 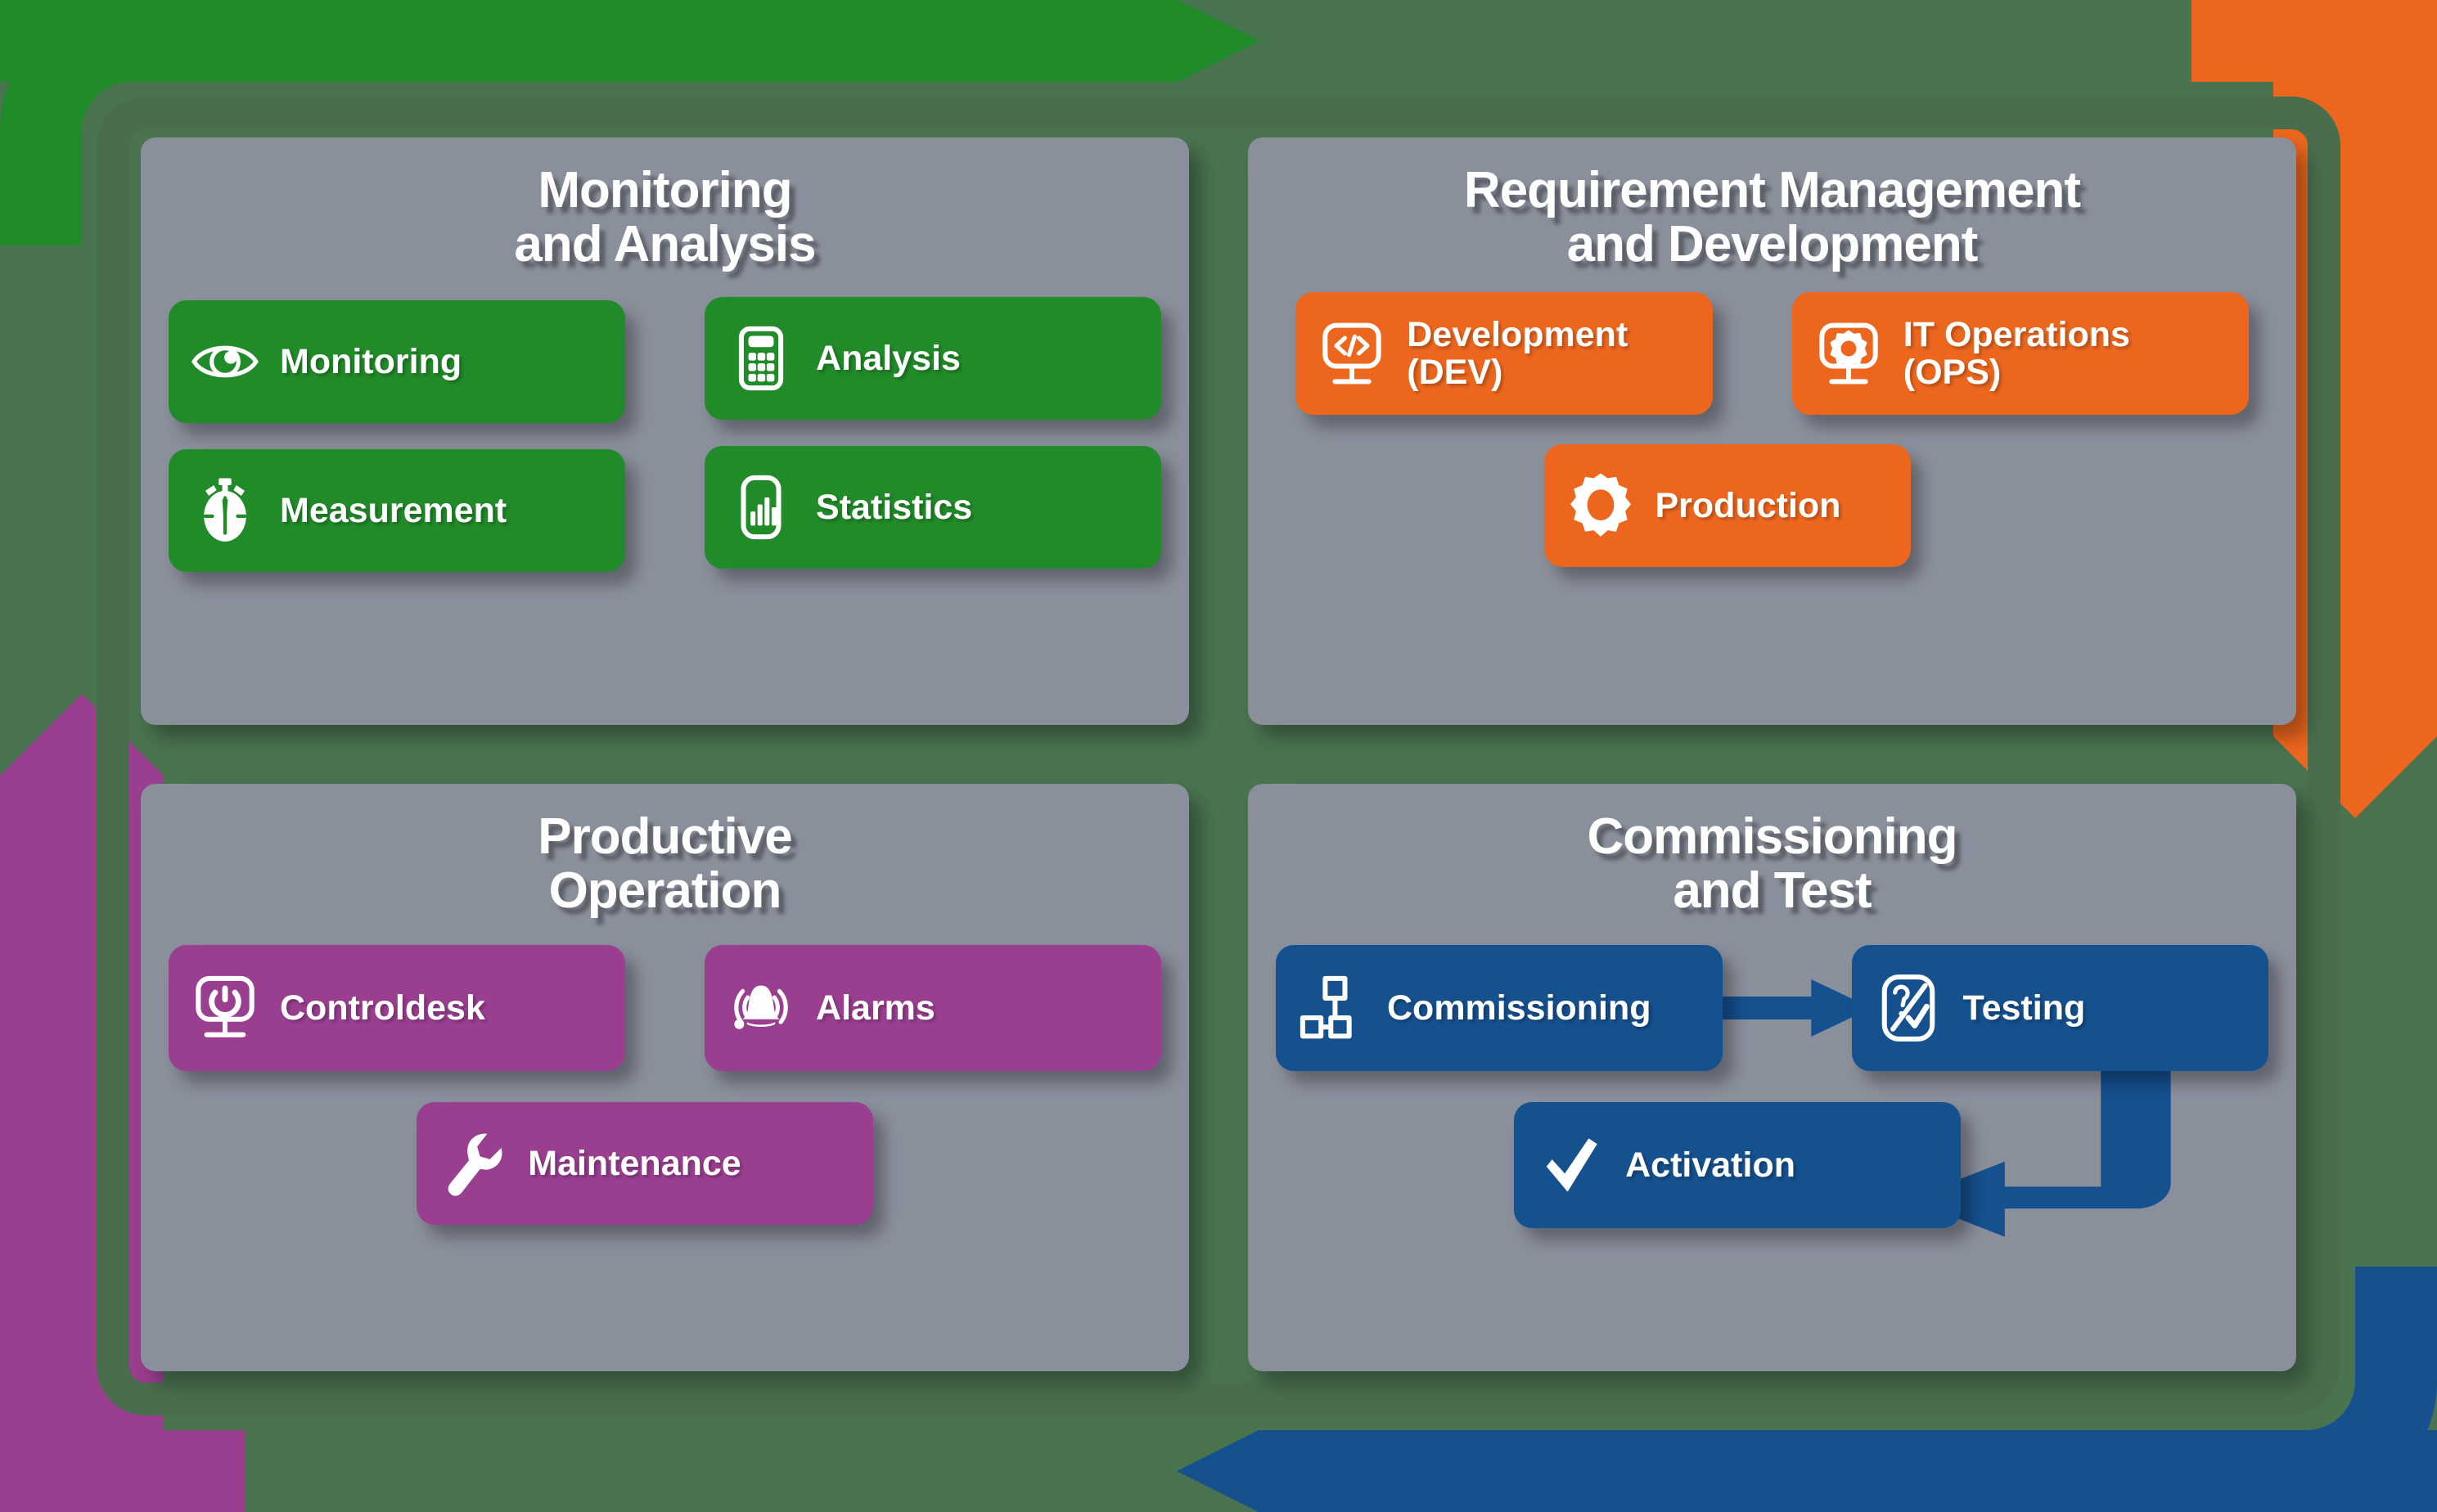 I want to click on tile-group: Controldesk Alarms Maintenance, so click(x=665, y=1142).